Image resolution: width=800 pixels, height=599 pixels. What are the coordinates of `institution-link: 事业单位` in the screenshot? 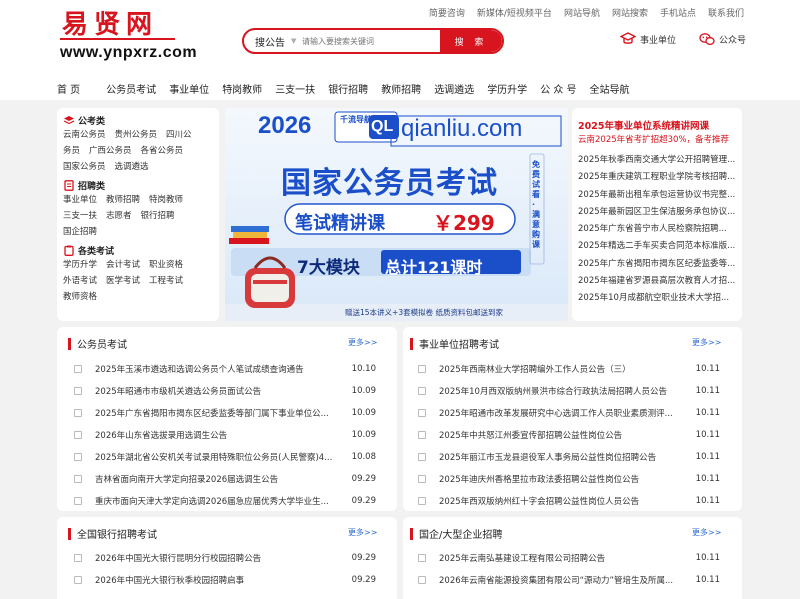 It's located at (648, 39).